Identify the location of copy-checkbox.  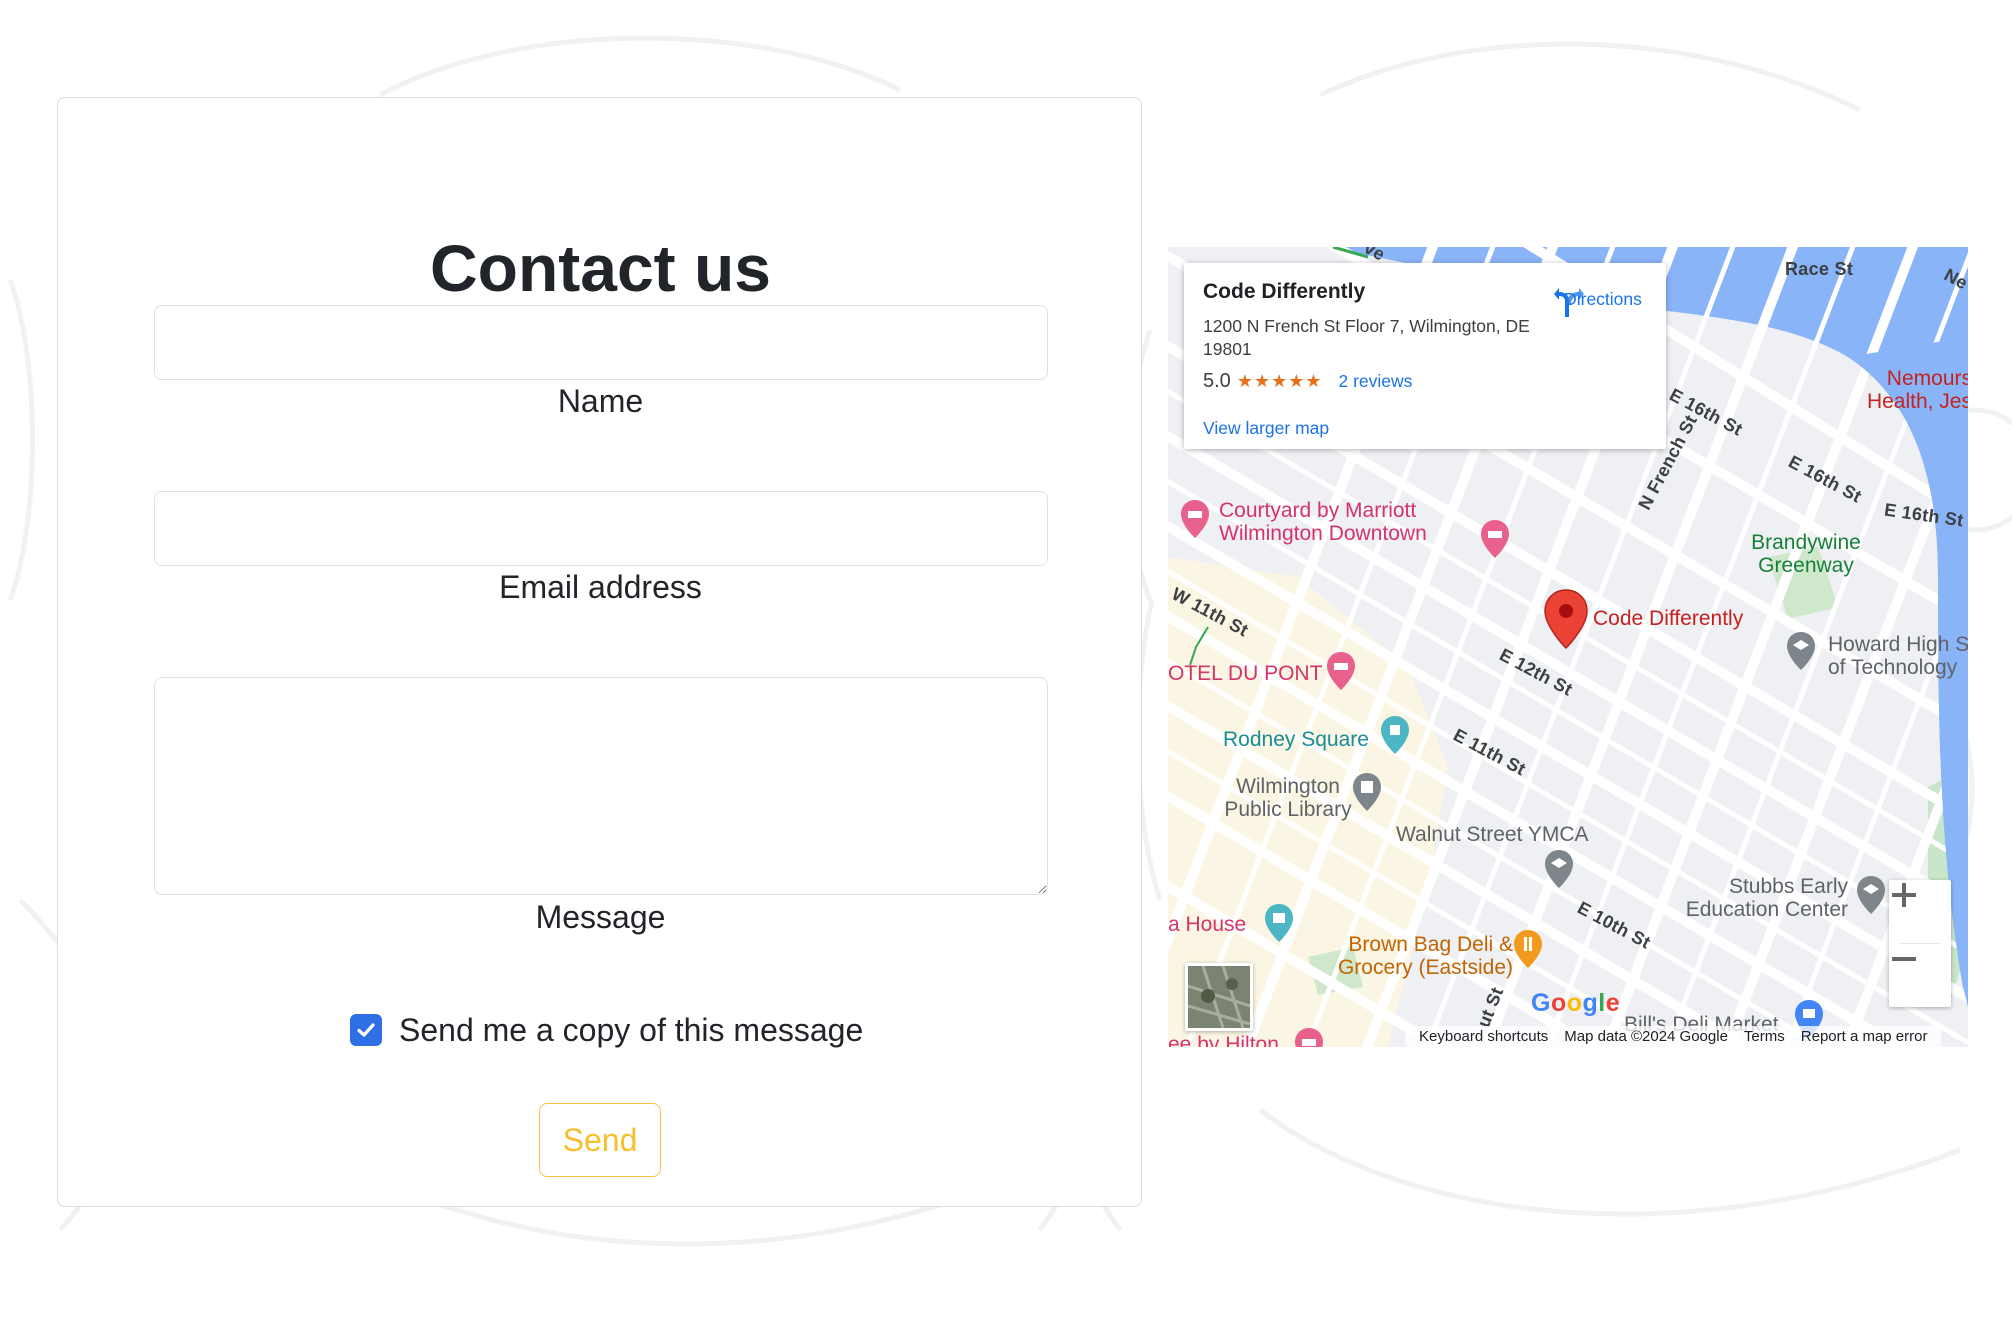
(366, 1030).